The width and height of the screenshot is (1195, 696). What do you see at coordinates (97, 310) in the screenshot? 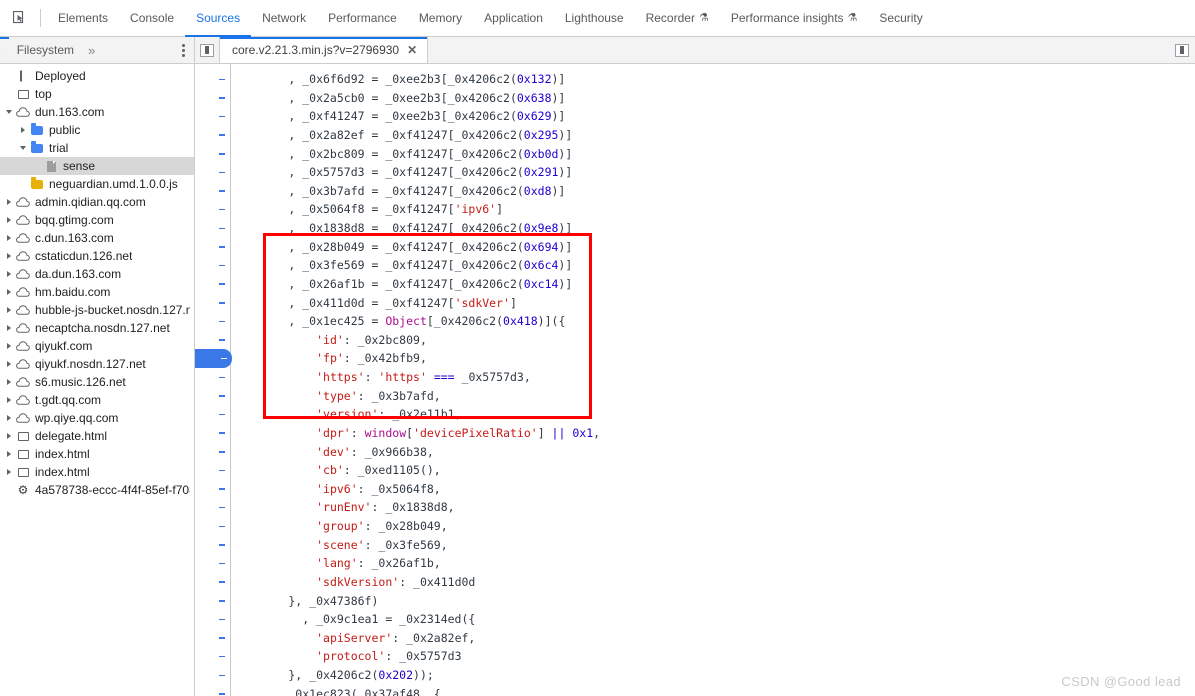
I see `tree-item-hubble-js-bucket-nosdn-127-net: hubble-js-bucket.nosdn.127.net` at bounding box center [97, 310].